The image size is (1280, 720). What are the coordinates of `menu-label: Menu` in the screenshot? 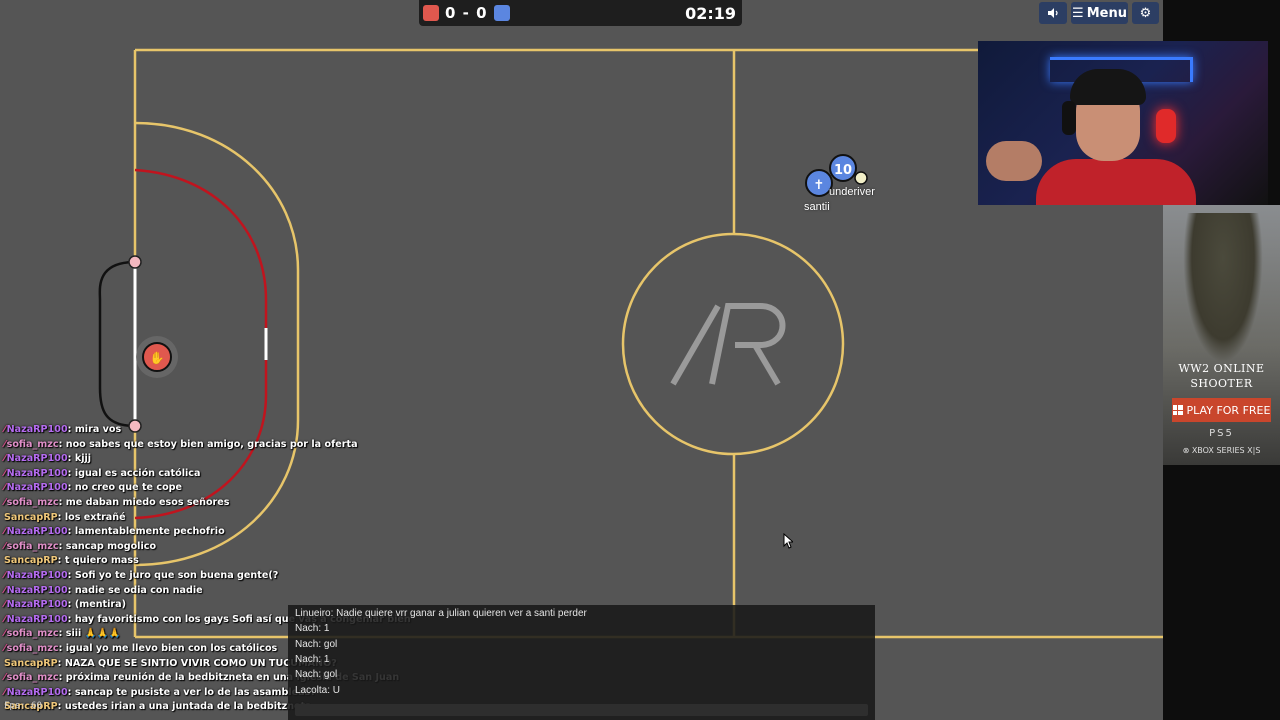 It's located at (1106, 13).